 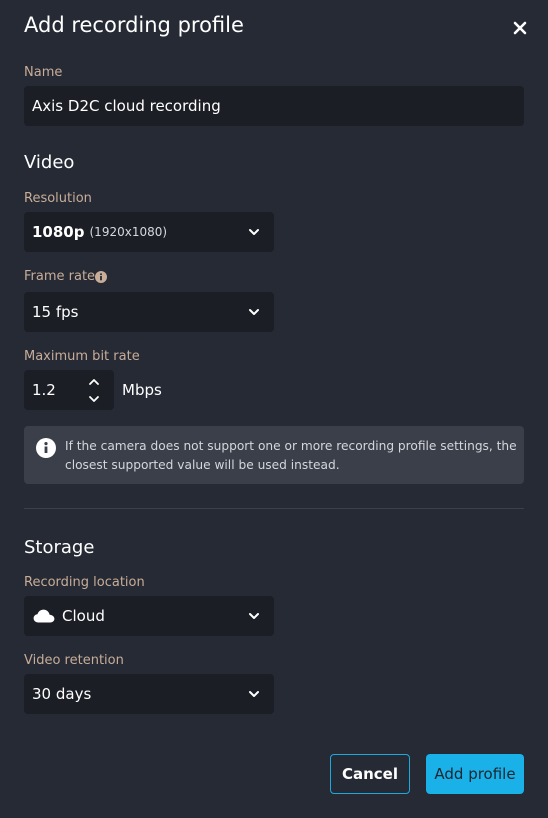 What do you see at coordinates (74, 660) in the screenshot?
I see `video-retention-label: Video retention` at bounding box center [74, 660].